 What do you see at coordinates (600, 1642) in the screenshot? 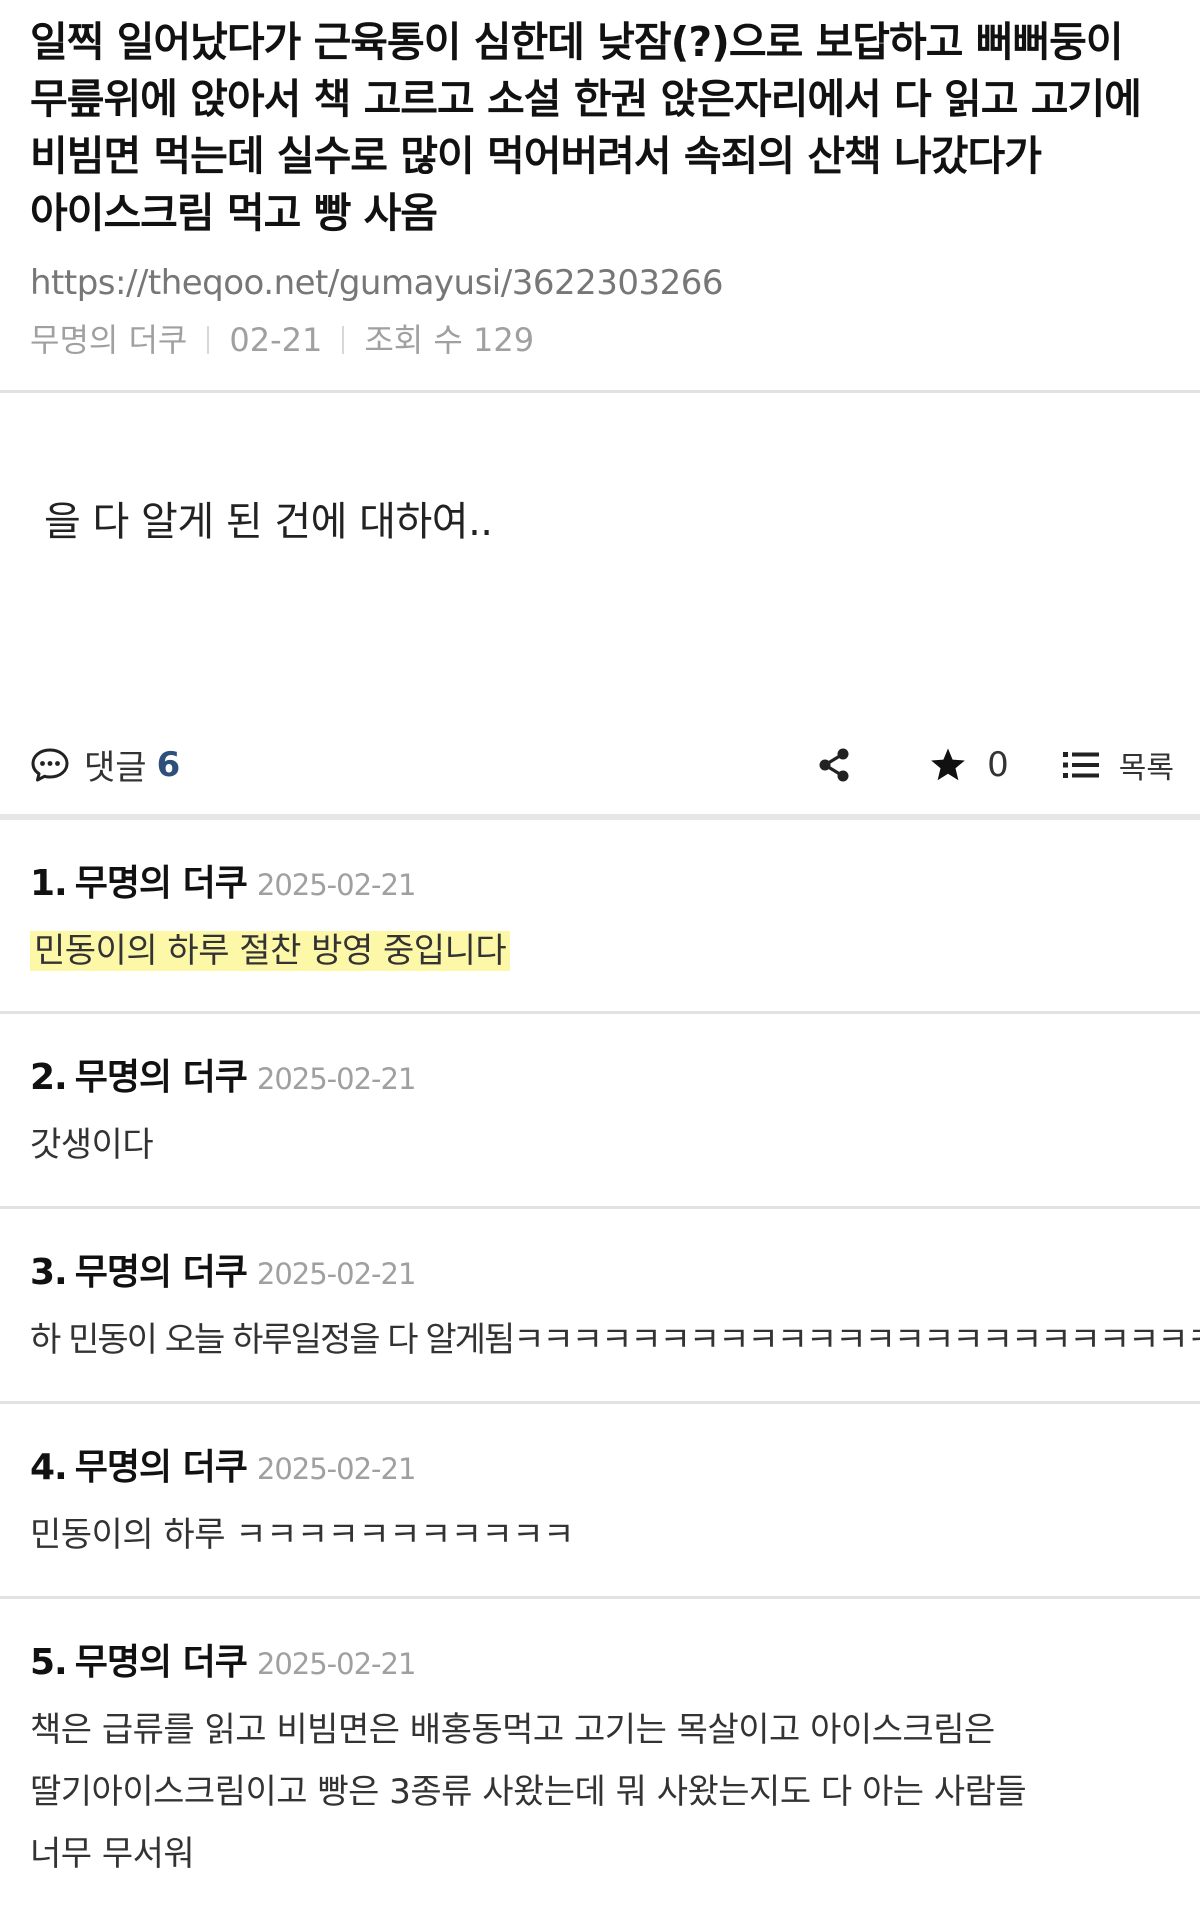
I see `comment-header: 5. 무명의 더쿠 2025-02-21` at bounding box center [600, 1642].